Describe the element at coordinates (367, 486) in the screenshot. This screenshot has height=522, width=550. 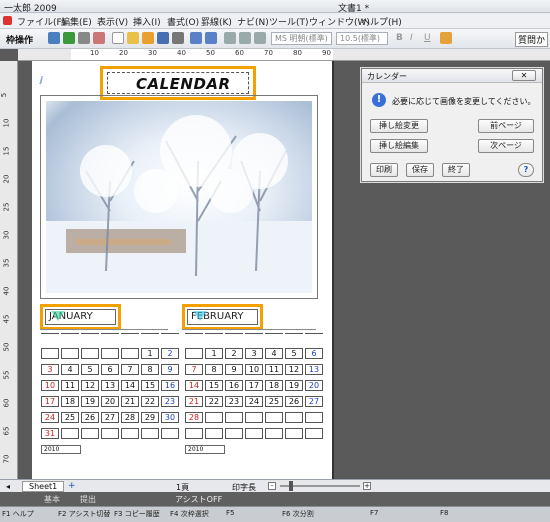
I see `zoom-in-icon: +` at that location.